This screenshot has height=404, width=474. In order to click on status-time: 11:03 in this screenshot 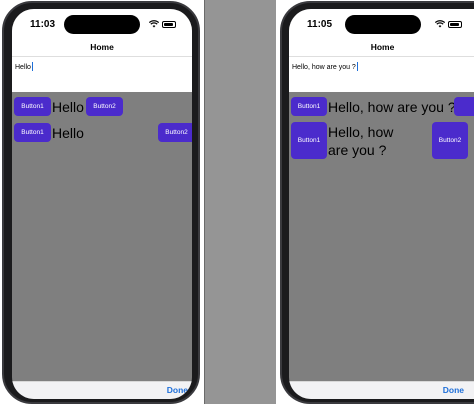, I will do `click(43, 24)`.